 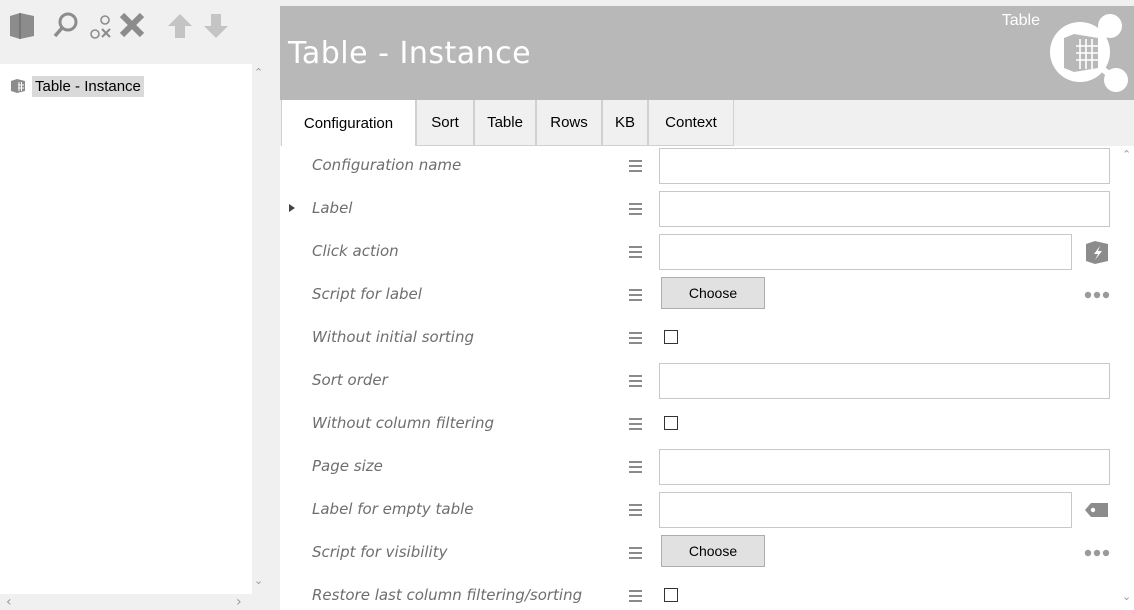 What do you see at coordinates (347, 466) in the screenshot?
I see `field-label: Page size` at bounding box center [347, 466].